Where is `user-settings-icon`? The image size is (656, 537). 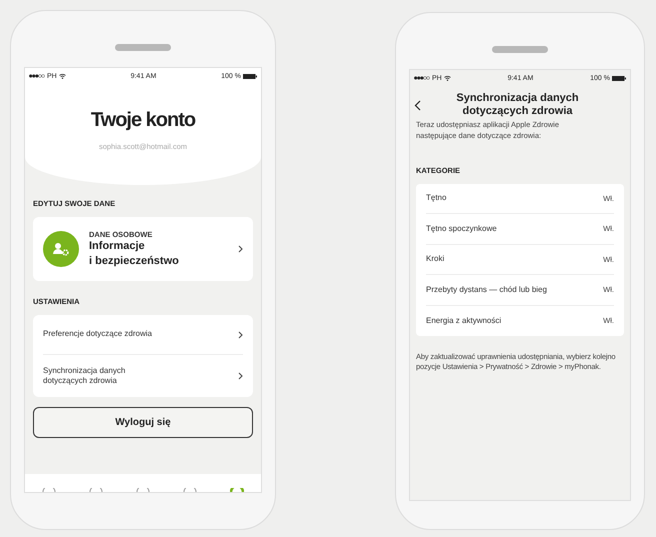 user-settings-icon is located at coordinates (61, 249).